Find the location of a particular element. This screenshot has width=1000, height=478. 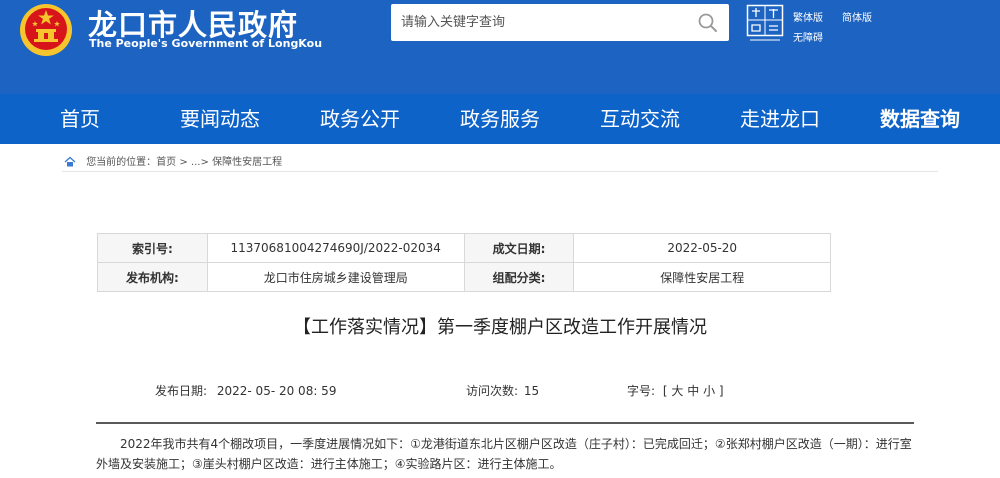

traditional-chinese-link: 繁体版 is located at coordinates (808, 16).